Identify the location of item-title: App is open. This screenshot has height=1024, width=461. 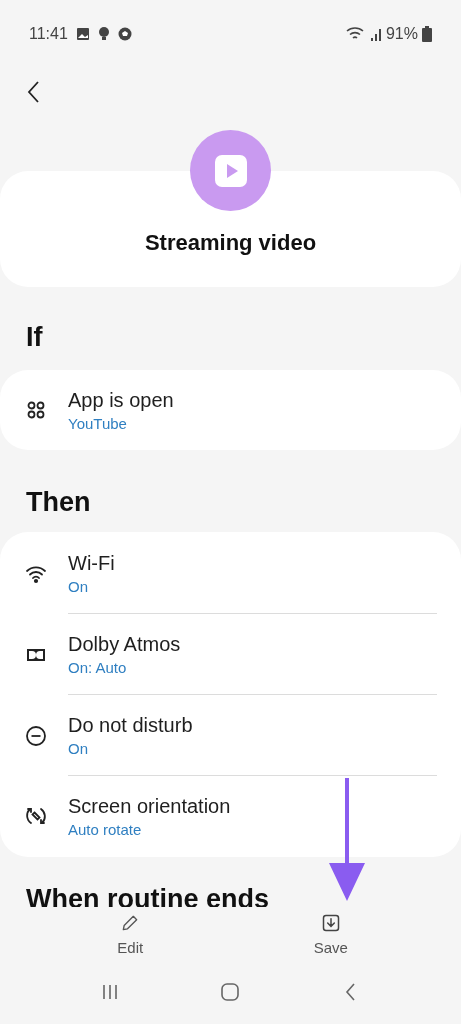
(121, 400).